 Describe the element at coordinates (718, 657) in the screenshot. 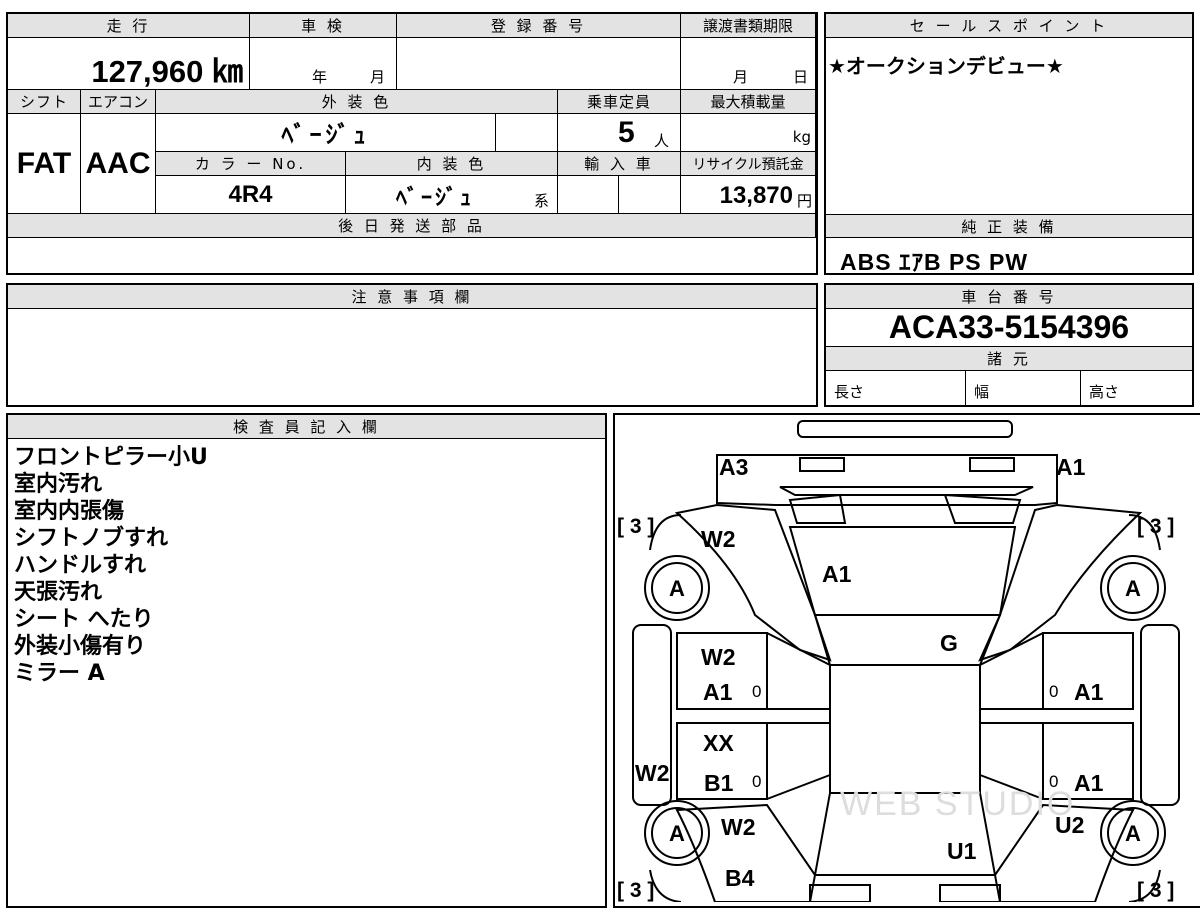

I see `mark-front-door-left-1: W2` at that location.